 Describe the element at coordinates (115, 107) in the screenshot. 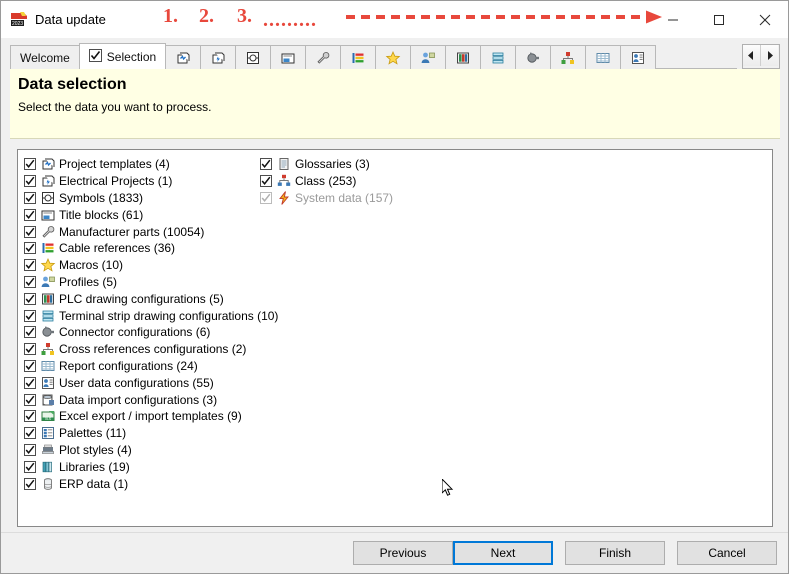

I see `page-subtitle: Select the data you want to process.` at that location.